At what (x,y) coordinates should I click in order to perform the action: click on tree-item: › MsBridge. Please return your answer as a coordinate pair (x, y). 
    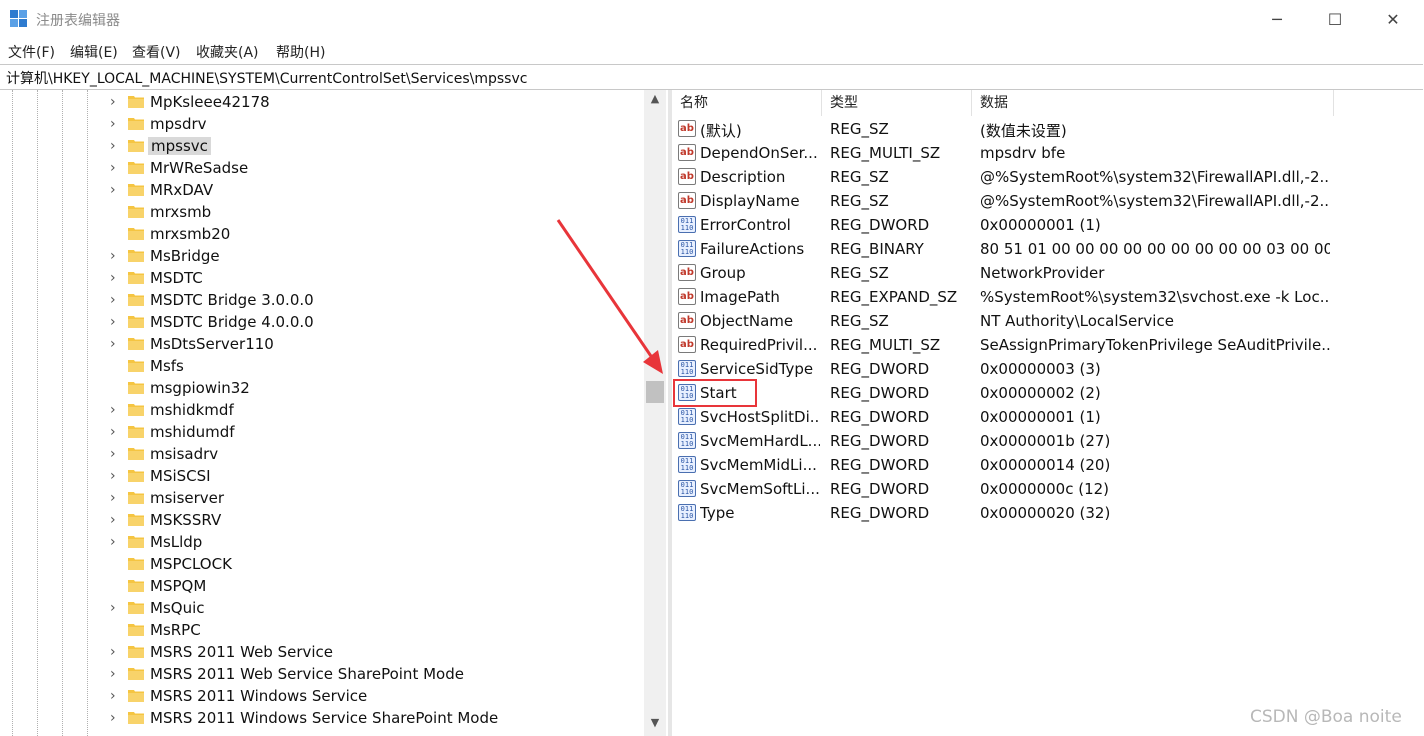
    Looking at the image, I should click on (322, 256).